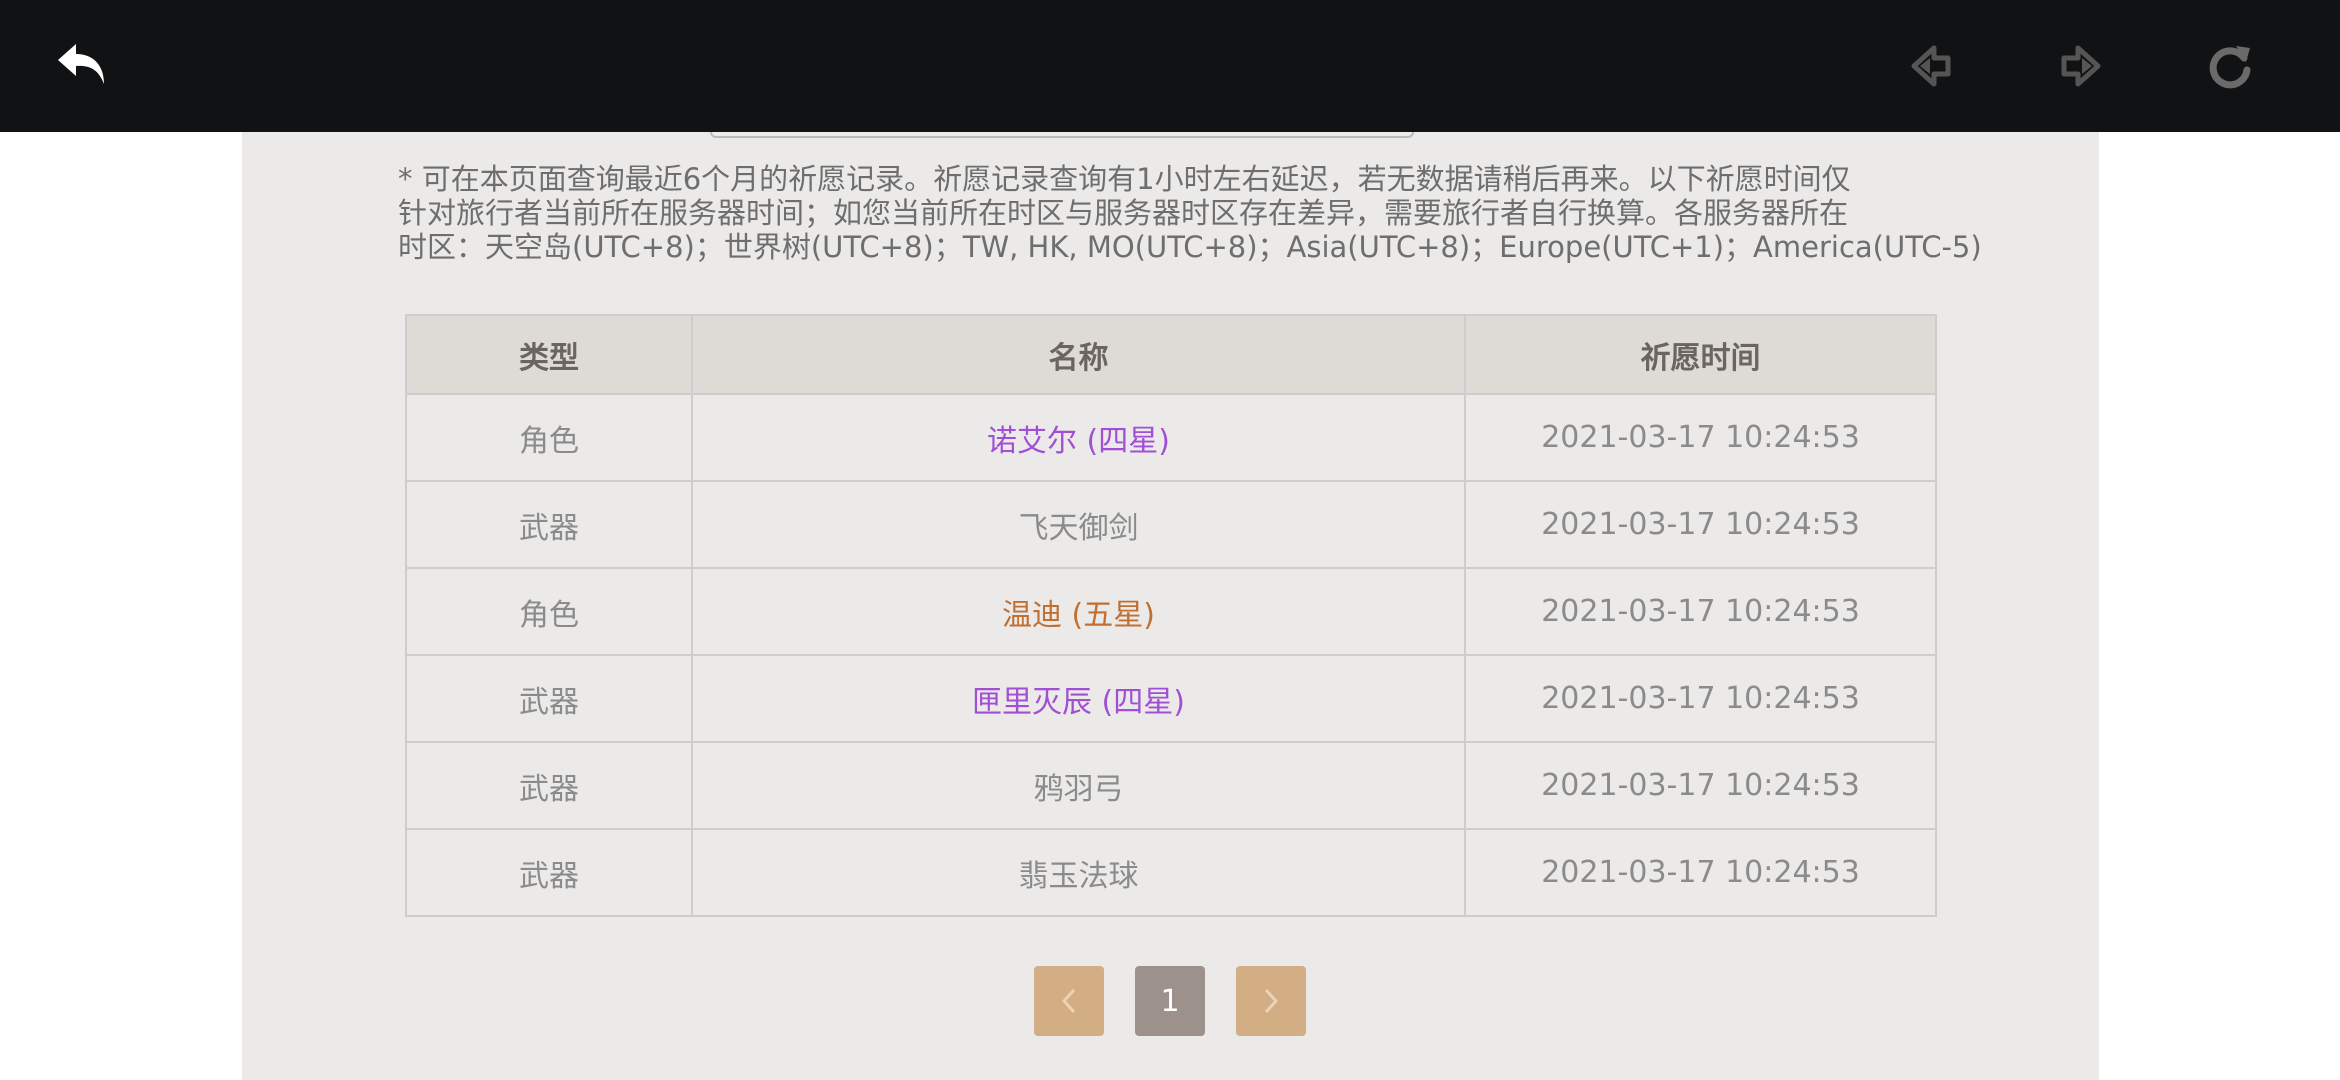  Describe the element at coordinates (1078, 785) in the screenshot. I see `cell-name: 鸦羽弓` at that location.